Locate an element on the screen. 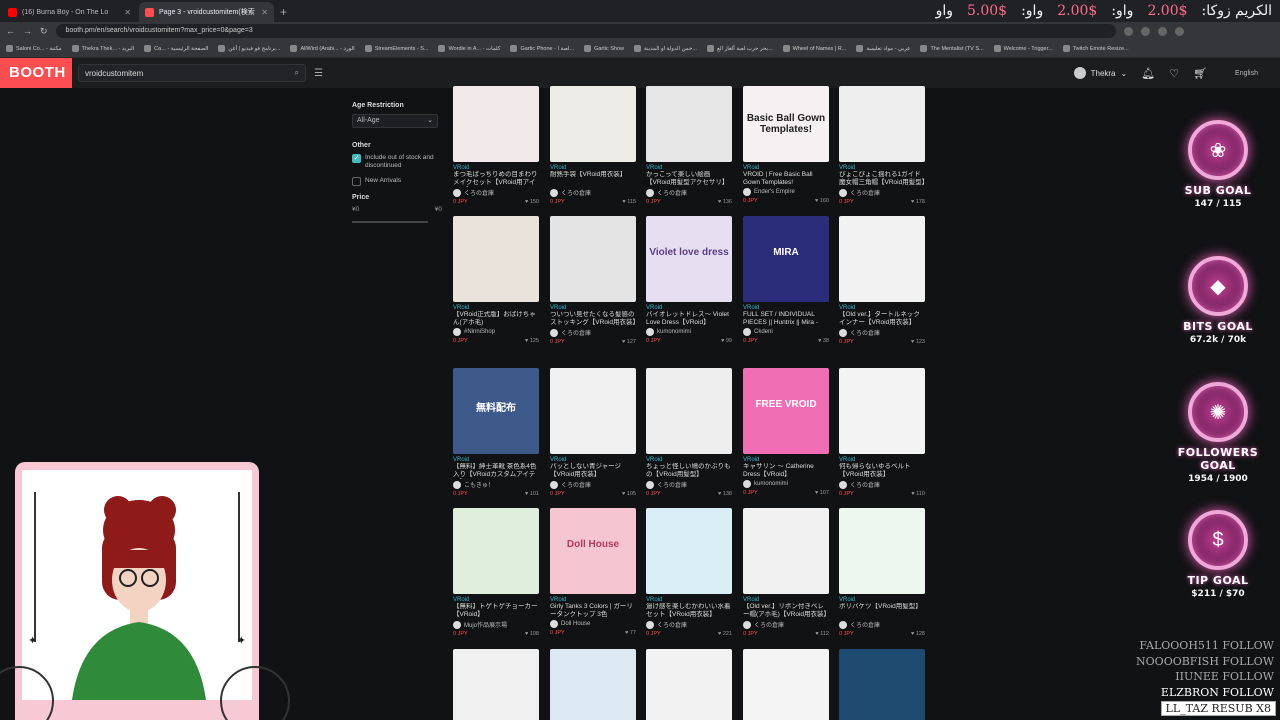 Image resolution: width=1280 pixels, height=720 pixels. product-name: 【Old ver.】タートルネックインナー【VRoid用衣装】 is located at coordinates (882, 319).